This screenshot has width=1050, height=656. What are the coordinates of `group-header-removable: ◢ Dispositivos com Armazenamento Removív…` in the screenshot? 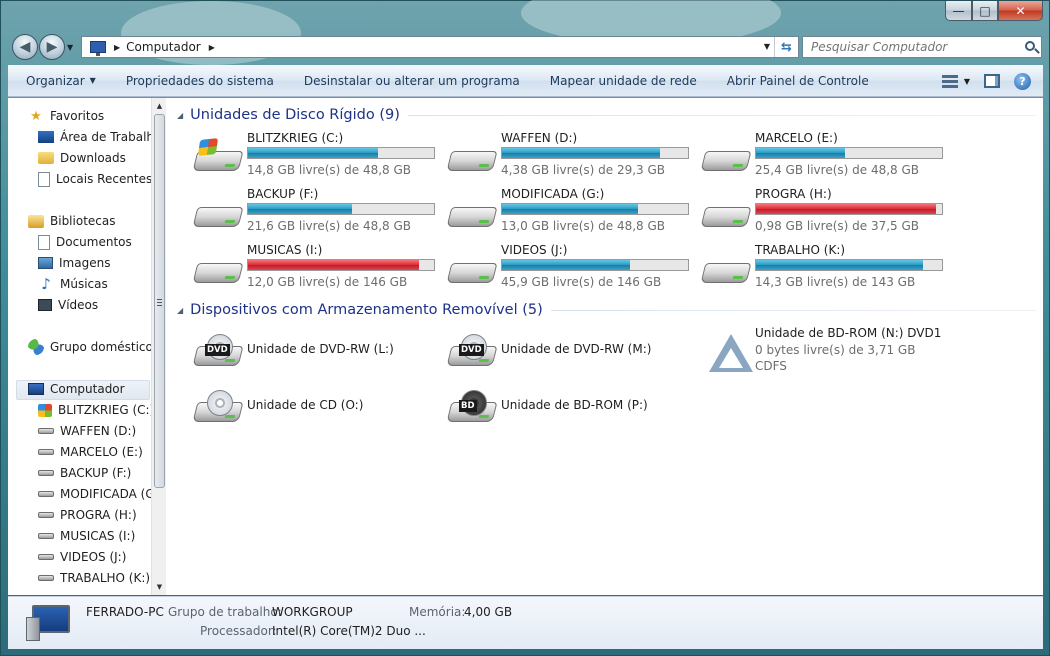 It's located at (607, 310).